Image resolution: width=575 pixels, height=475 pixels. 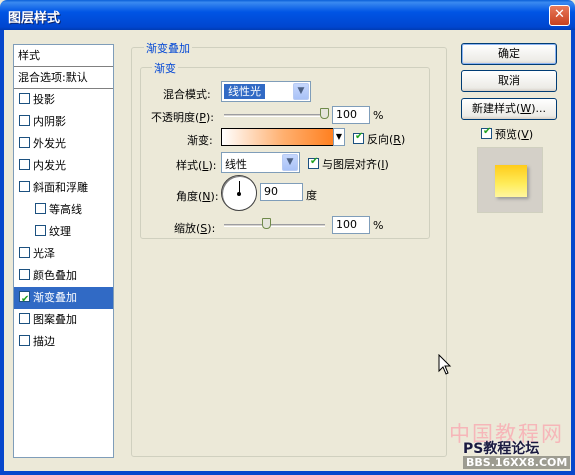 I want to click on style-item-3: 内发光, so click(x=63, y=166).